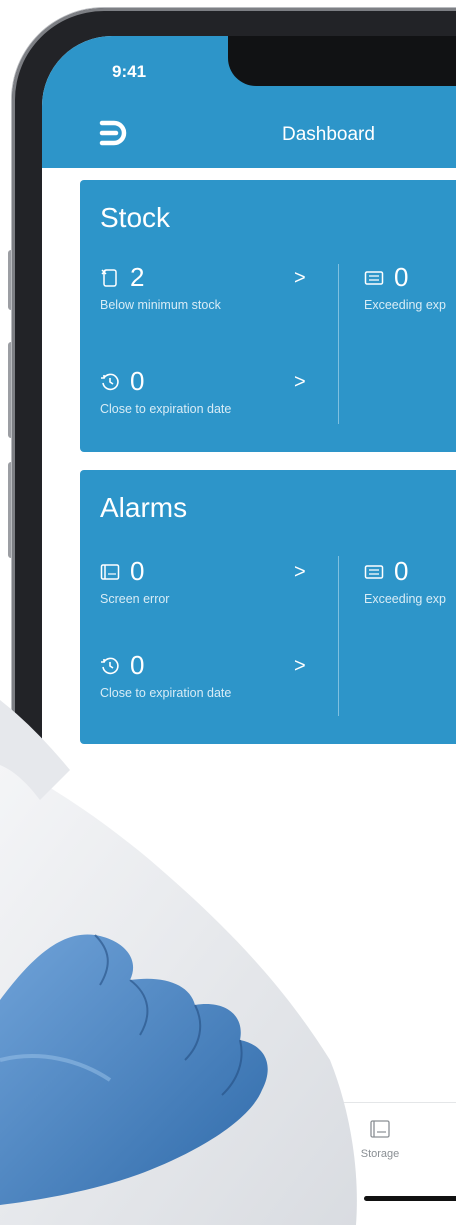  I want to click on brand-d-logo-icon, so click(113, 133).